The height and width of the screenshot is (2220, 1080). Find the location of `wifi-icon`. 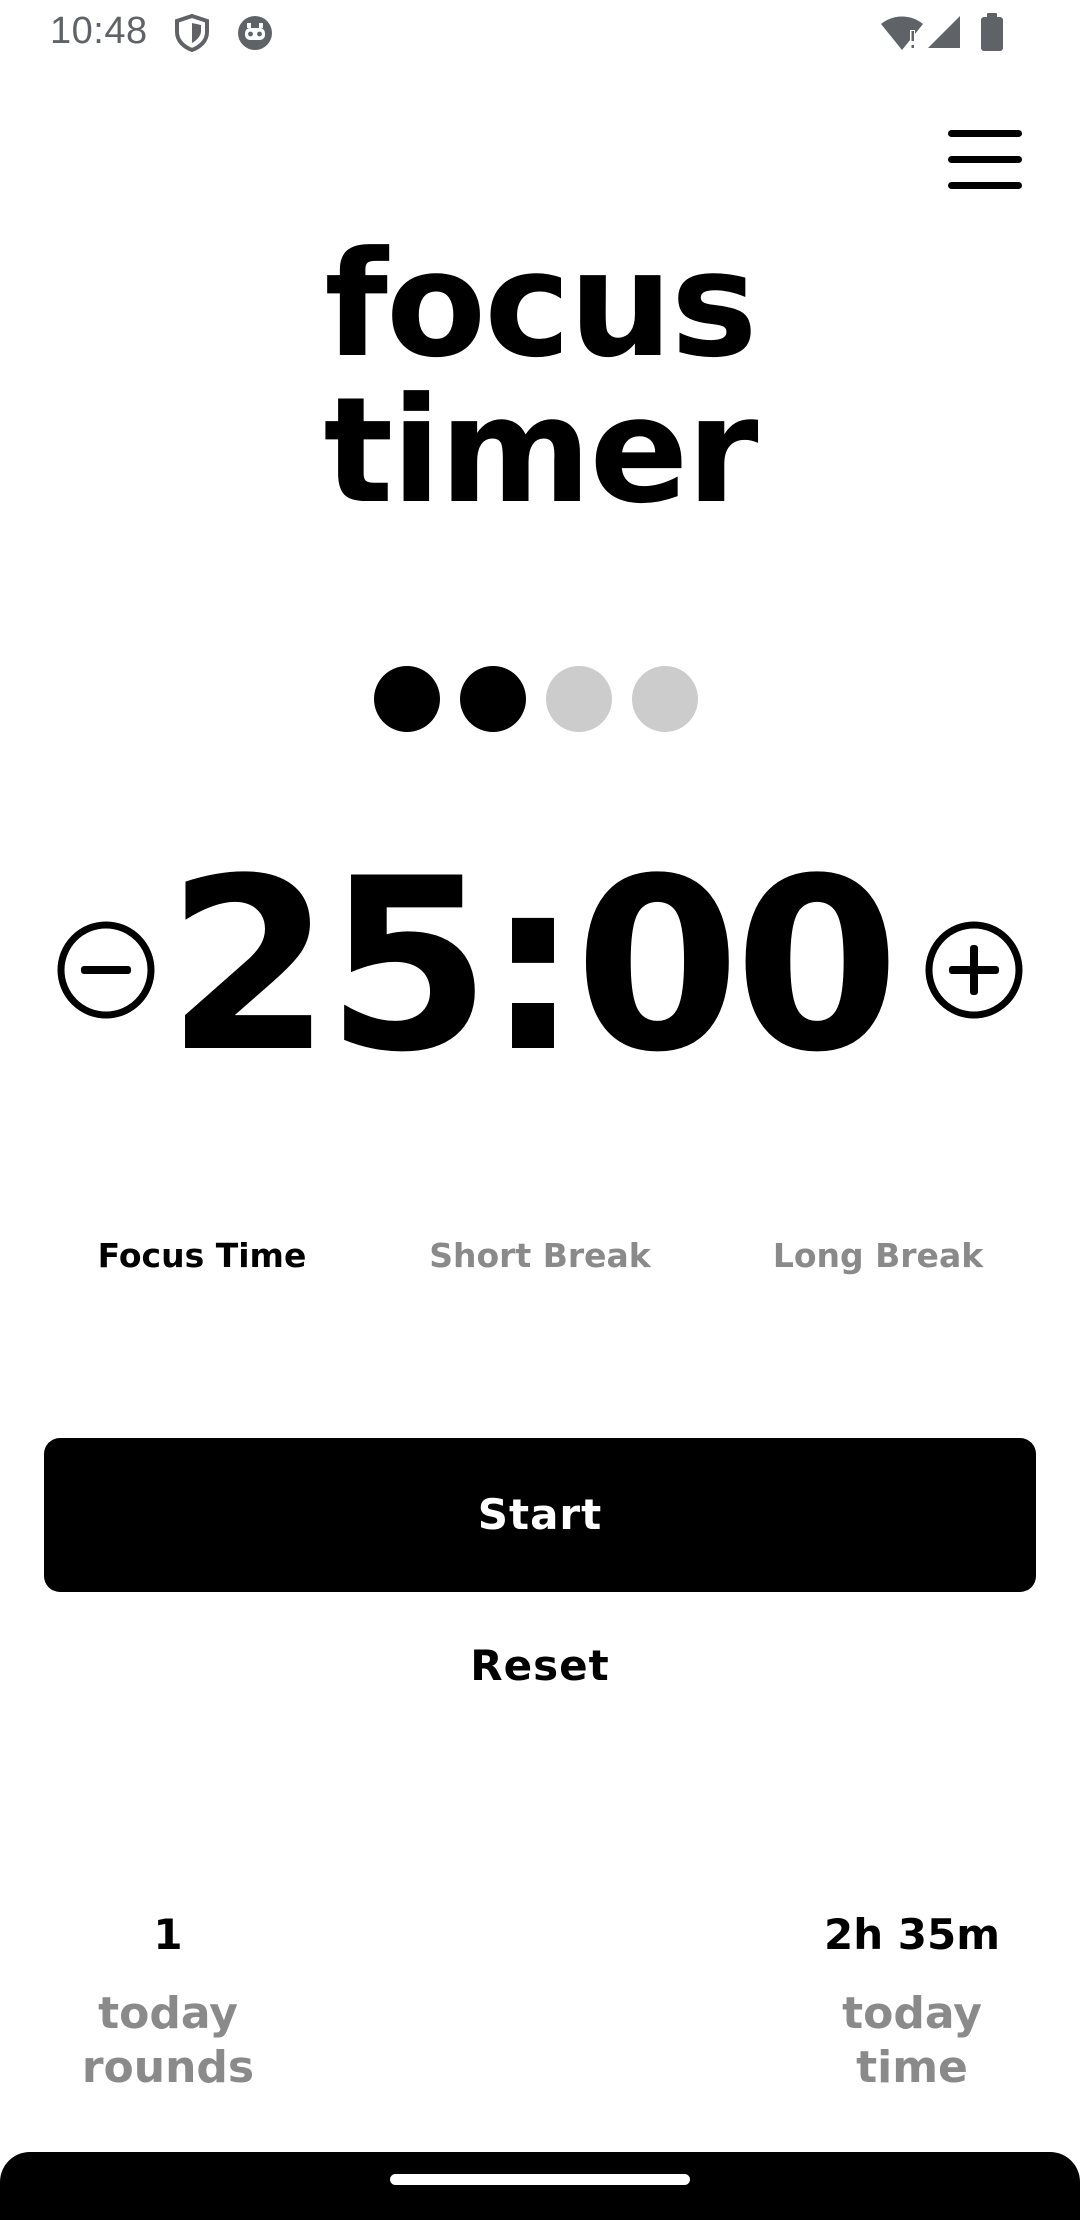

wifi-icon is located at coordinates (902, 35).